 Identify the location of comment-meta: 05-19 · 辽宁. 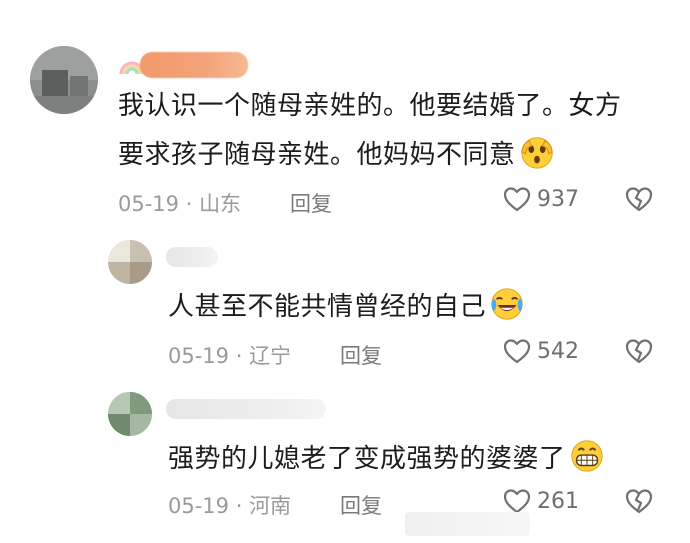
(229, 355).